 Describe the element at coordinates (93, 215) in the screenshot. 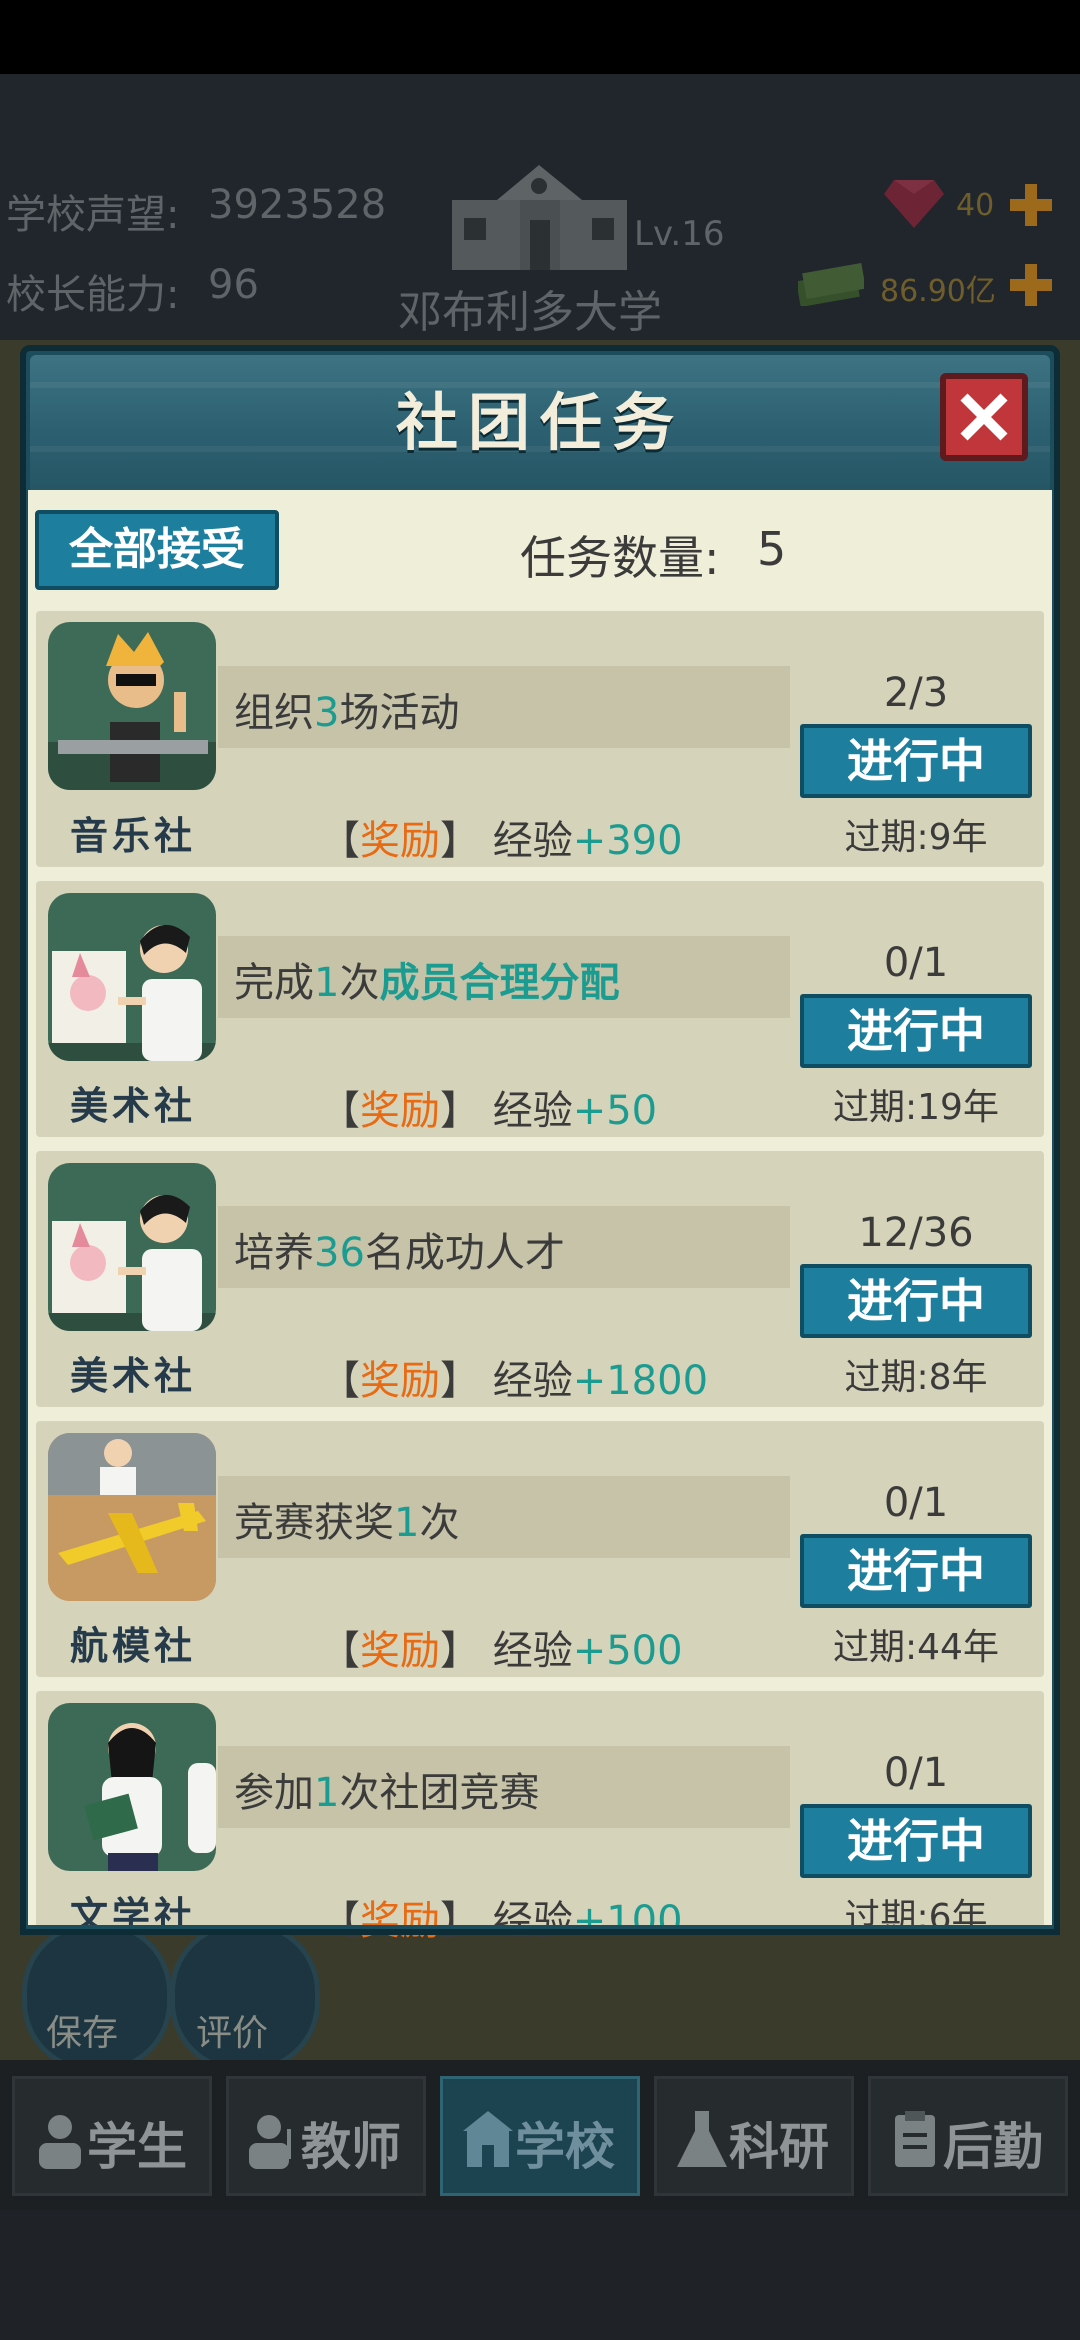

I see `reputation-label: 学校声望:` at that location.